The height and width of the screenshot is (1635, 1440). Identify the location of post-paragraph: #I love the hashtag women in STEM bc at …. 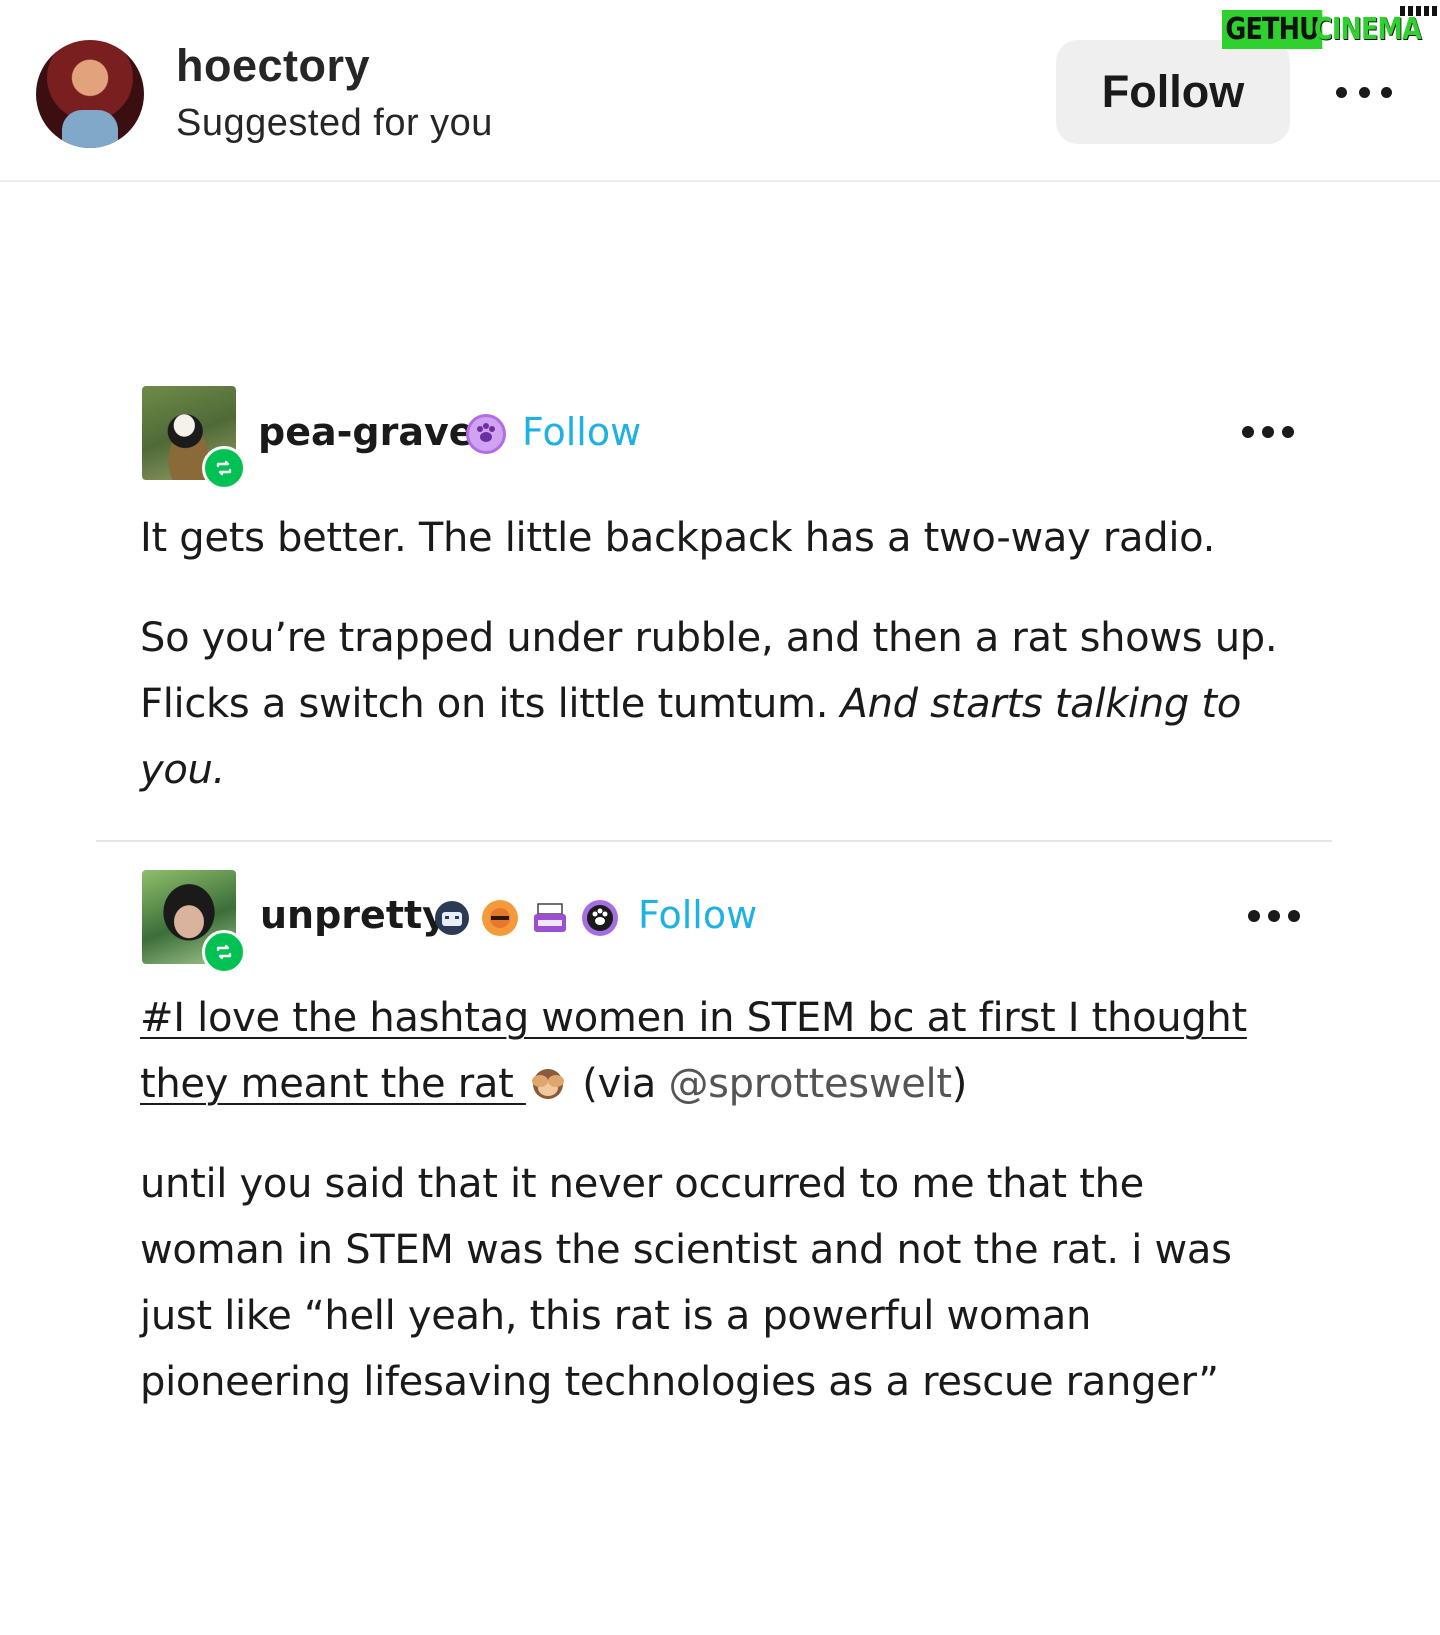
(715, 1051).